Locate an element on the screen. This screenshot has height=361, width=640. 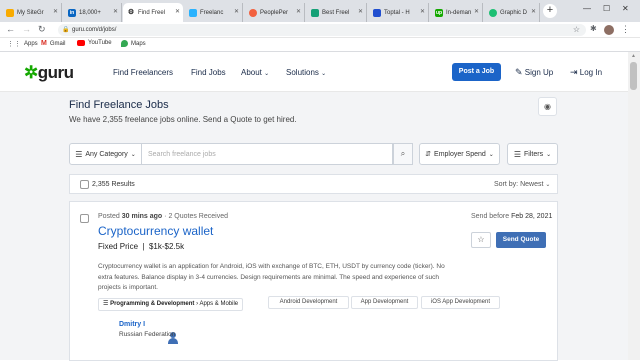
send-quote-button: Send Quote is located at coordinates (521, 240).